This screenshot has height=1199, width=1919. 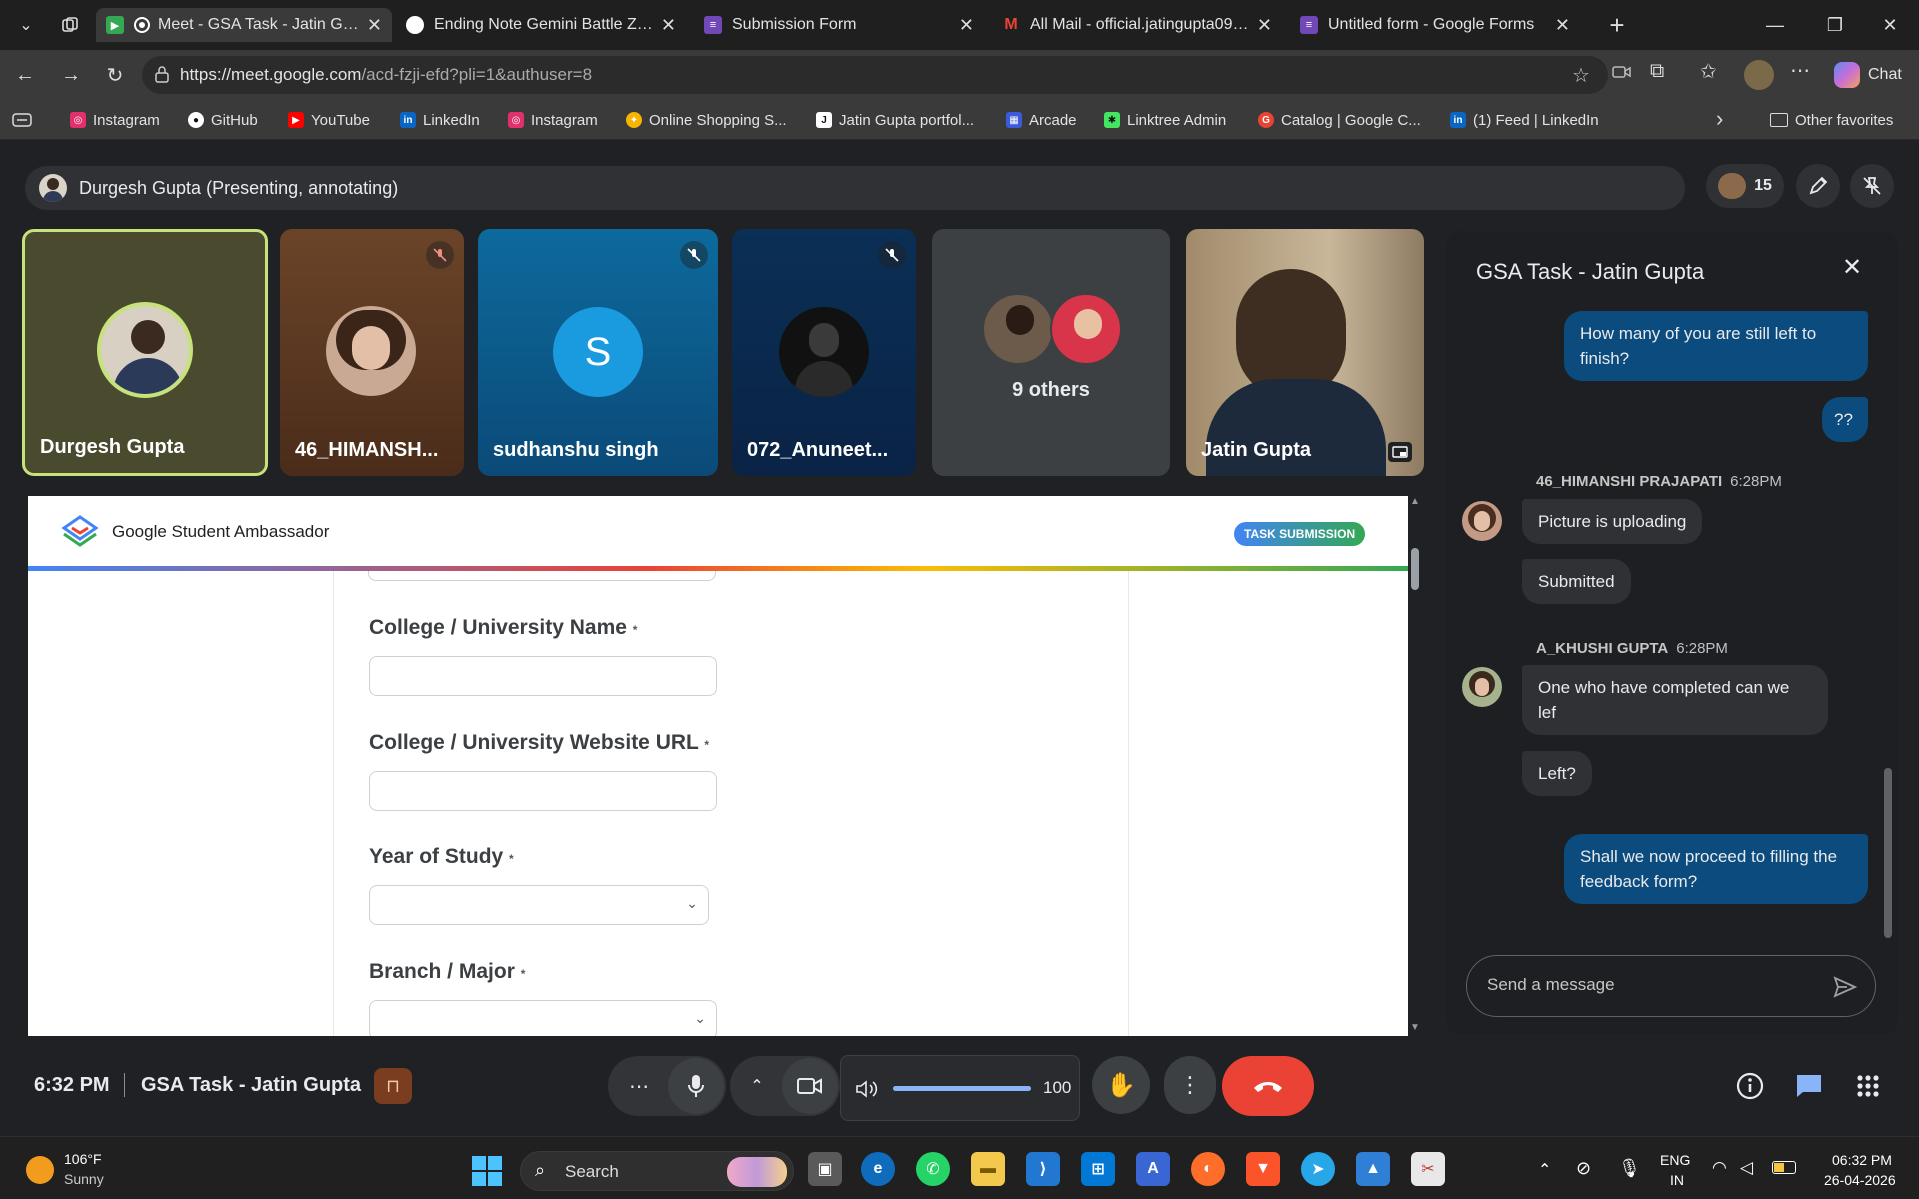 I want to click on site-info-lock-icon, so click(x=162, y=75).